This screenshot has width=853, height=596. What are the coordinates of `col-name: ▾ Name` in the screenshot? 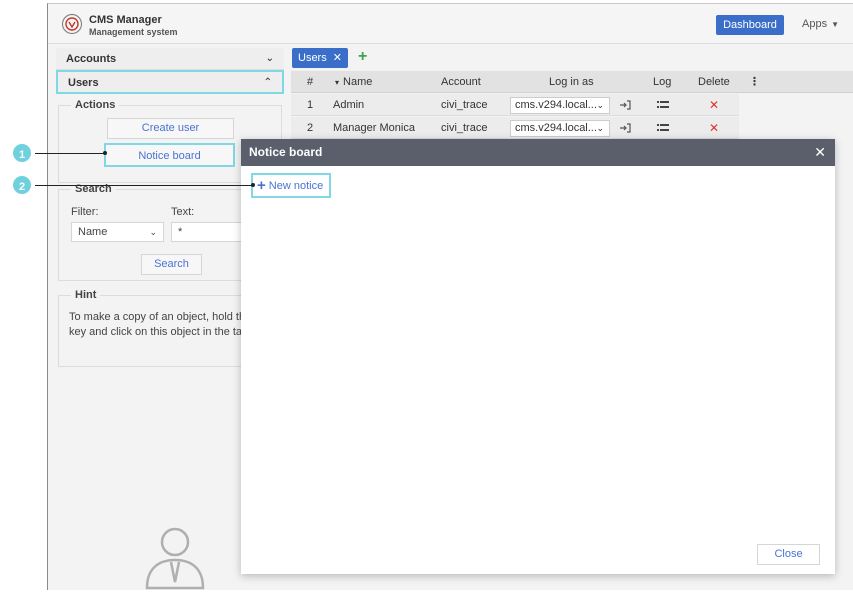 It's located at (353, 82).